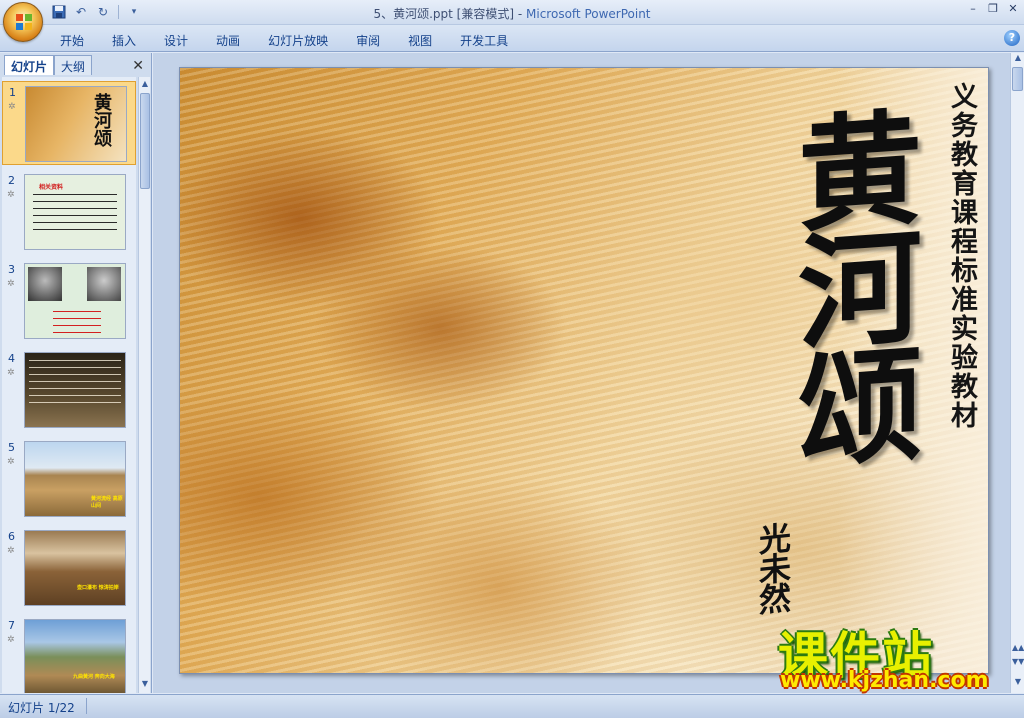  What do you see at coordinates (1018, 661) in the screenshot?
I see `next-slide-icon: ▼▼` at bounding box center [1018, 661].